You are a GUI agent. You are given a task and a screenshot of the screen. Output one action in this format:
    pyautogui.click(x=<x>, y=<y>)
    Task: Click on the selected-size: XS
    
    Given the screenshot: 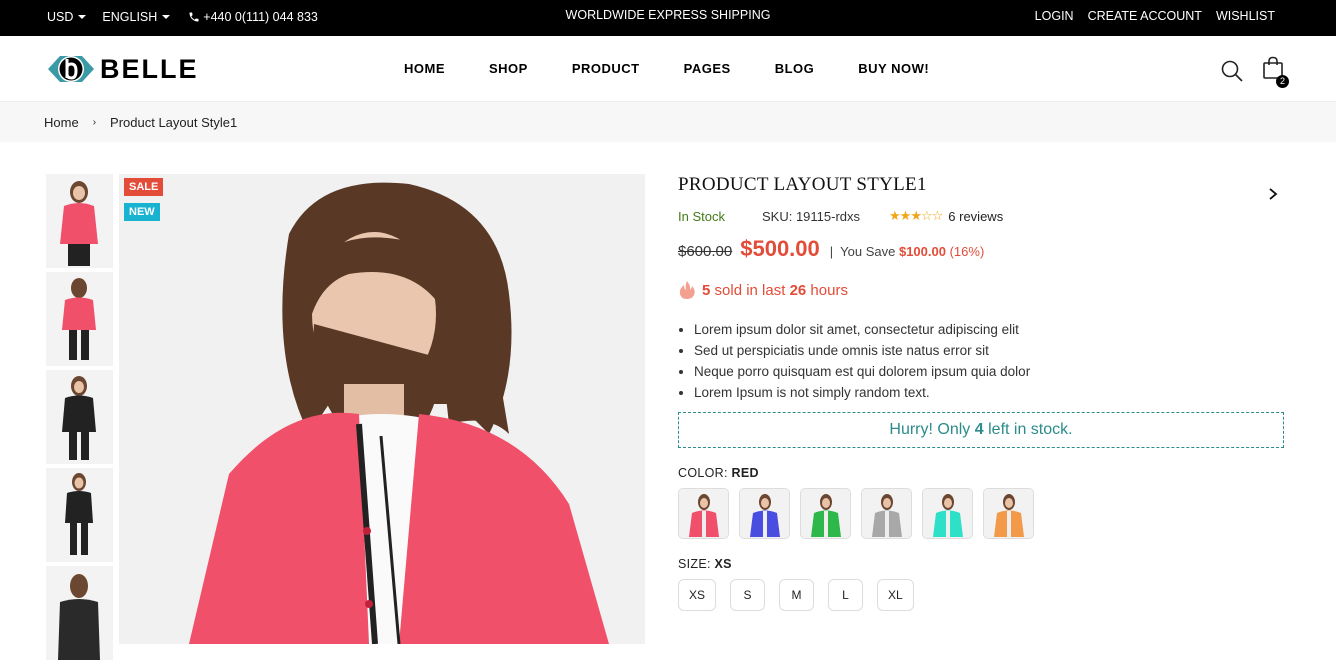 What is the action you would take?
    pyautogui.click(x=723, y=564)
    